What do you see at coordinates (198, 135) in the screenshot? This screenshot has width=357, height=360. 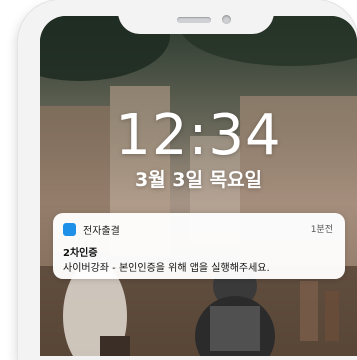 I see `lock-time: 12:34` at bounding box center [198, 135].